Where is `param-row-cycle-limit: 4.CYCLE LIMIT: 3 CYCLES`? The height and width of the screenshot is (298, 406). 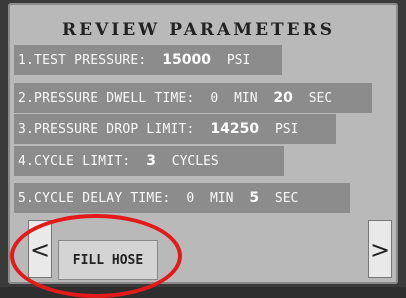 param-row-cycle-limit: 4.CYCLE LIMIT: 3 CYCLES is located at coordinates (149, 161).